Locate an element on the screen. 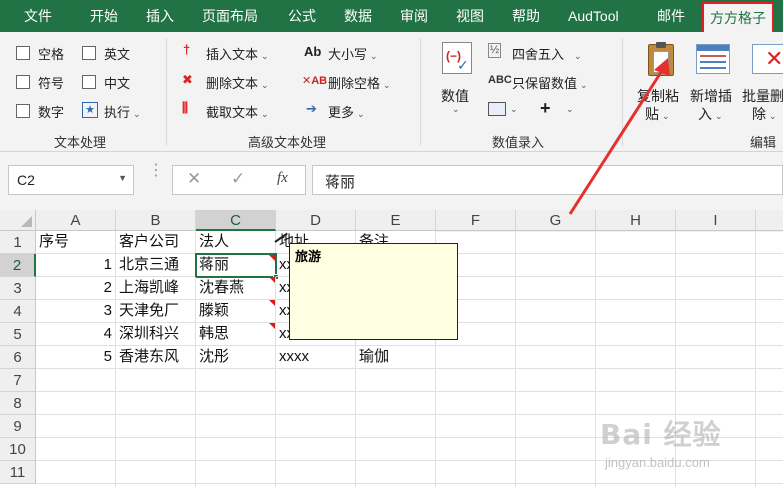 The width and height of the screenshot is (783, 487). baidu-watermark-url: jingyan.baidu.com is located at coordinates (657, 462).